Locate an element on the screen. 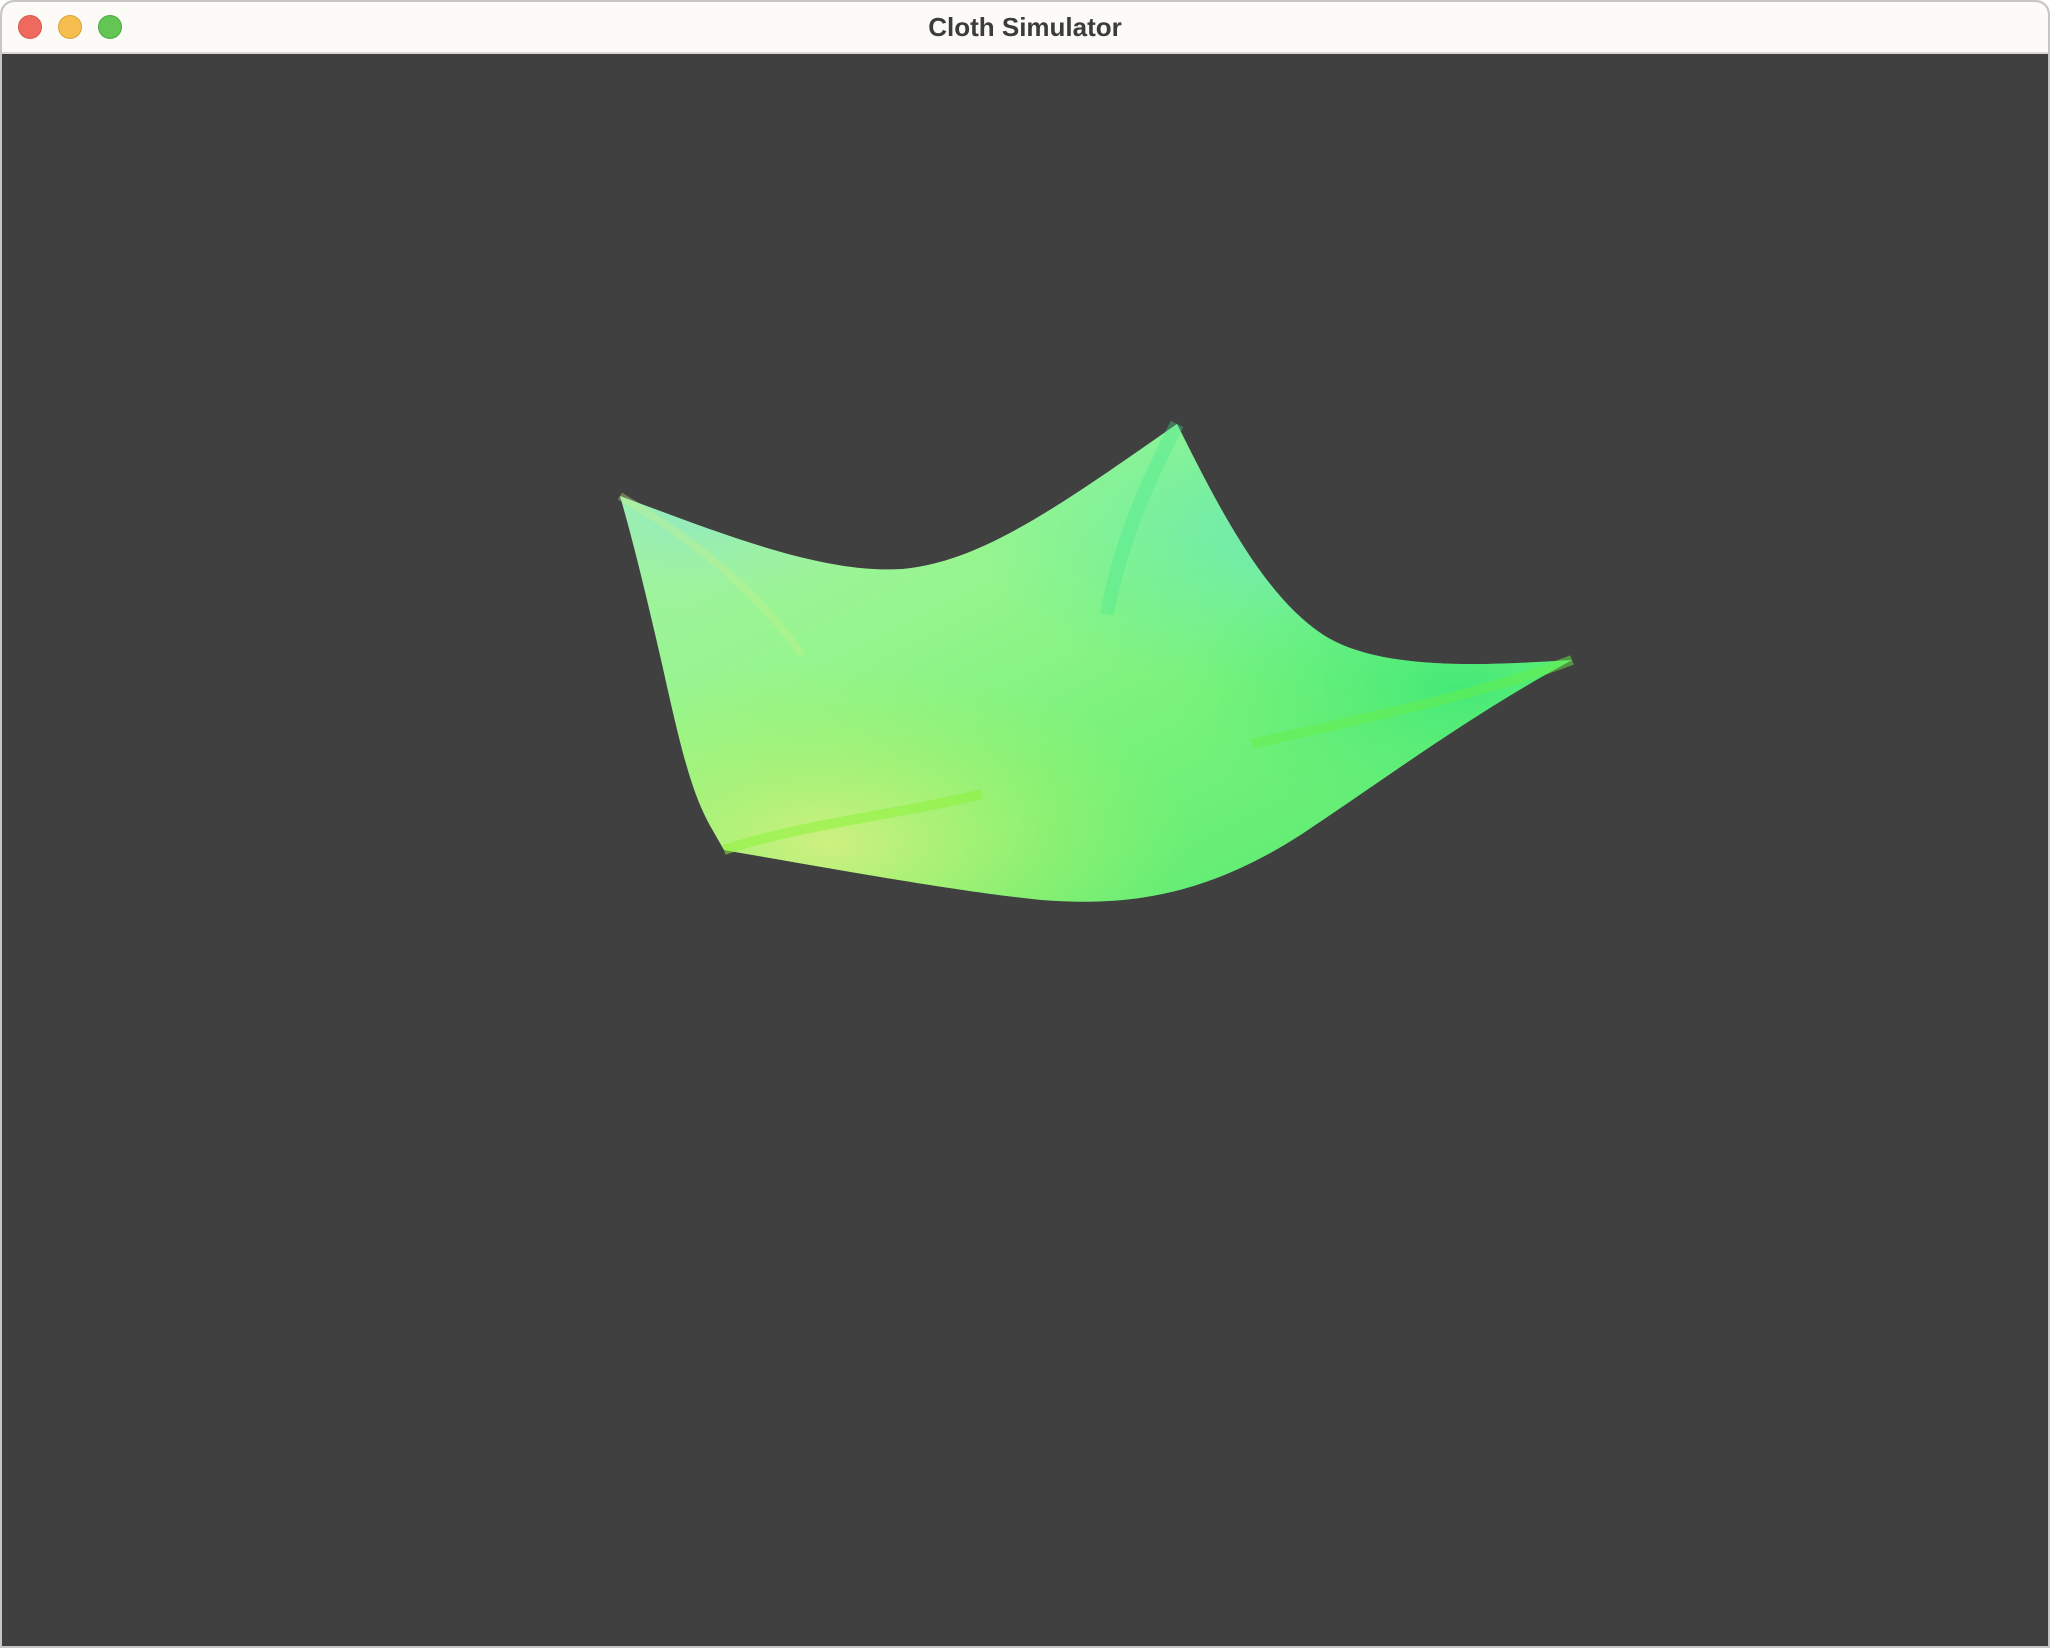  cloth-canvas is located at coordinates (1095, 661).